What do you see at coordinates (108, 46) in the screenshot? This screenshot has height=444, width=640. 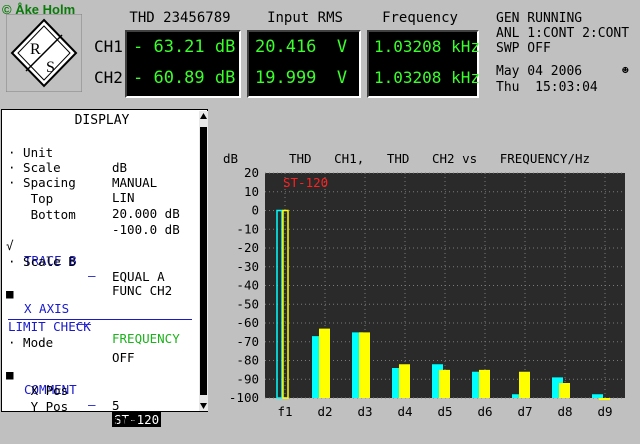 I see `ch1-label: CH1` at bounding box center [108, 46].